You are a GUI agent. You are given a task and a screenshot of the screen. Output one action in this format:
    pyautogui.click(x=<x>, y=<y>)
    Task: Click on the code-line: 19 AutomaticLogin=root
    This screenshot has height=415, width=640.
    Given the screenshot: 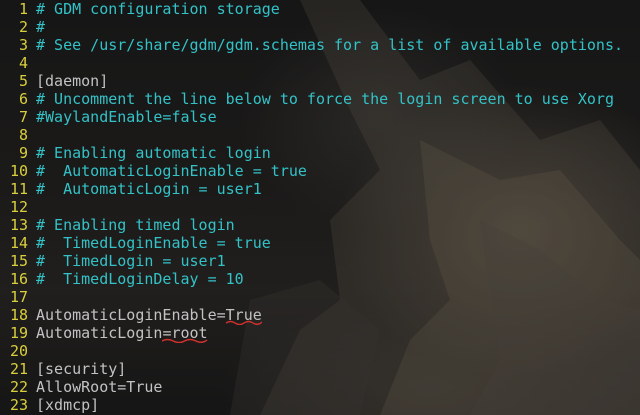 What is the action you would take?
    pyautogui.click(x=311, y=333)
    